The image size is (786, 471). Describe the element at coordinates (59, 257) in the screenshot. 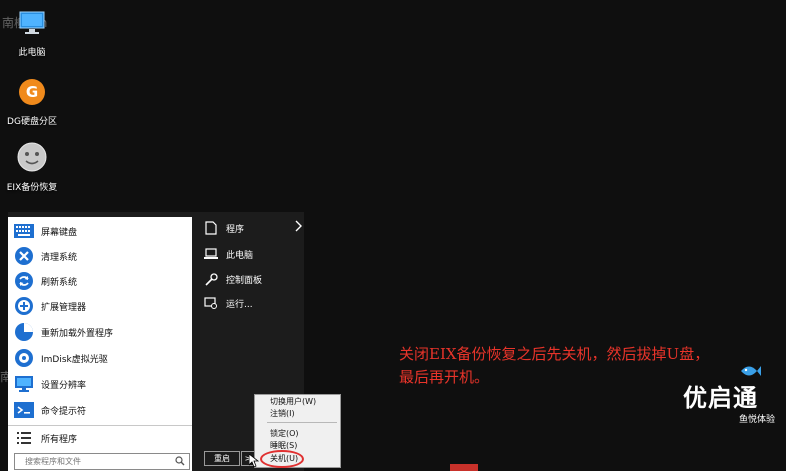

I see `start-menu-item-label: 清理系统` at that location.